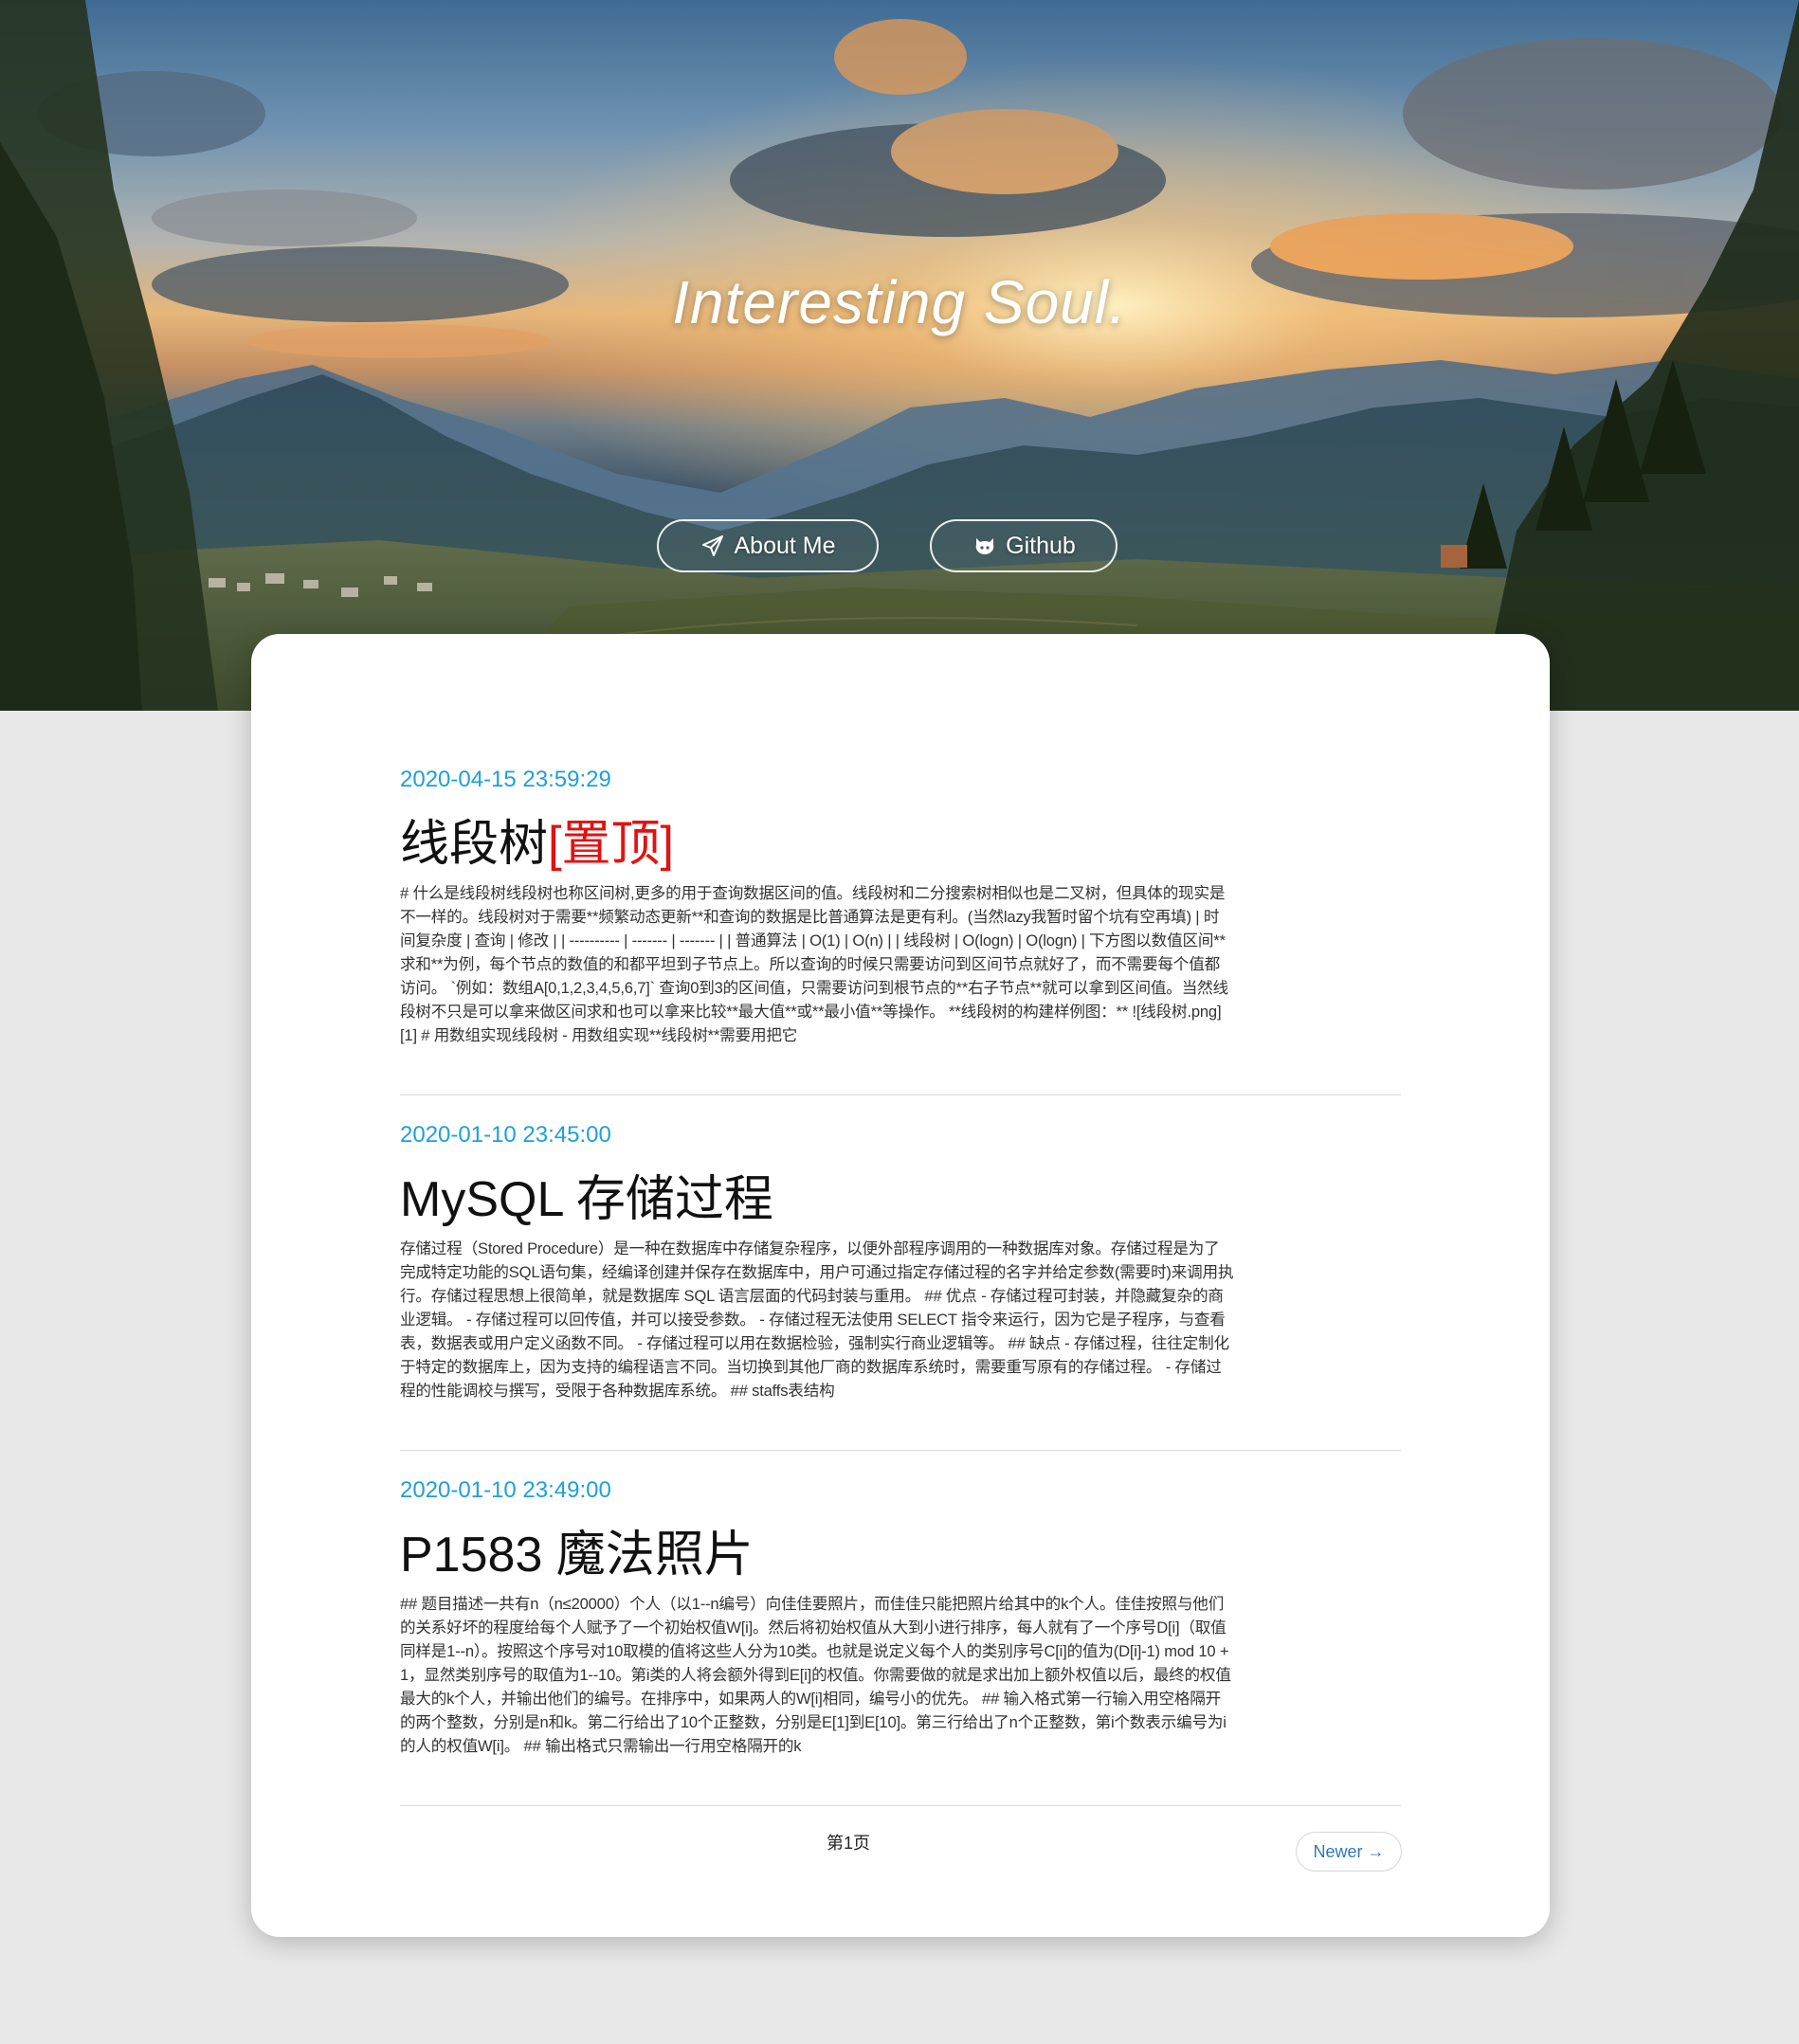  Describe the element at coordinates (900, 844) in the screenshot. I see `post-title: 线段树[置顶]` at that location.